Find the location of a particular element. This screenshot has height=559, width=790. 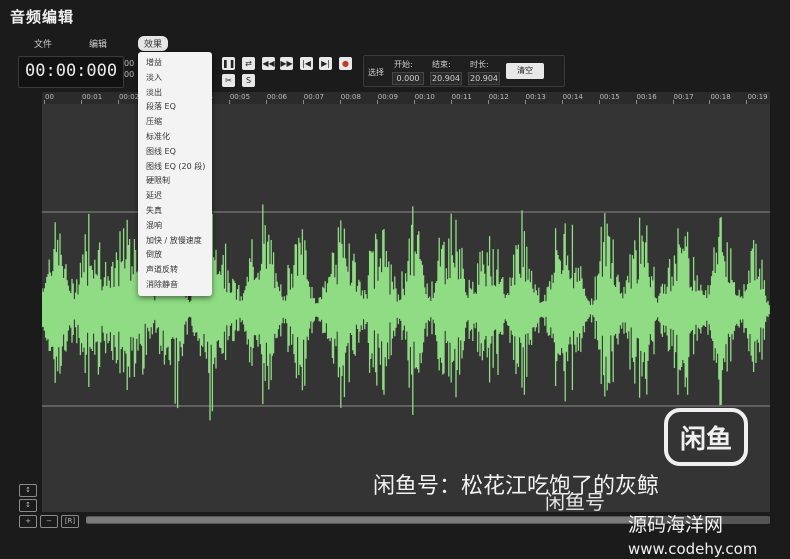

watermark-line3: 源码海洋网 www.codehy.com is located at coordinates (692, 534).